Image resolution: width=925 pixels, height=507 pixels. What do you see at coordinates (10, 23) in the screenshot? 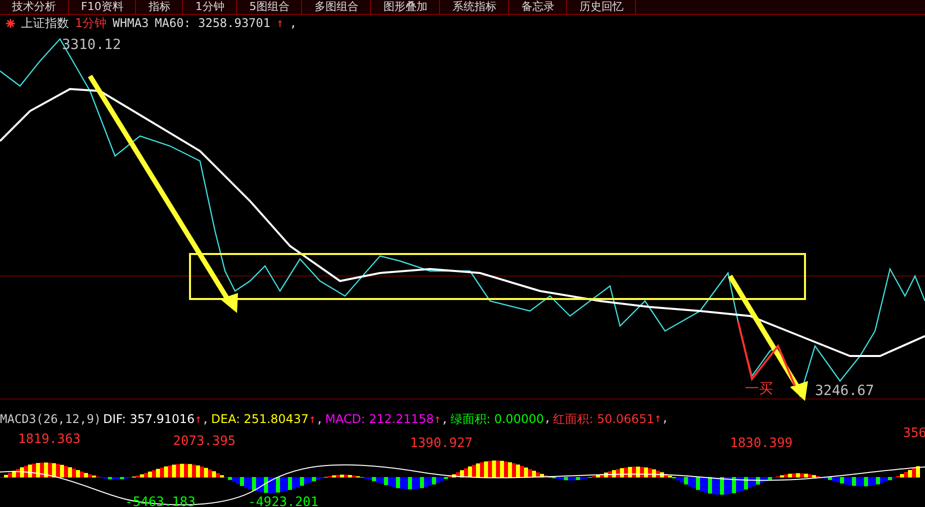
I see `asterisk-icon` at bounding box center [10, 23].